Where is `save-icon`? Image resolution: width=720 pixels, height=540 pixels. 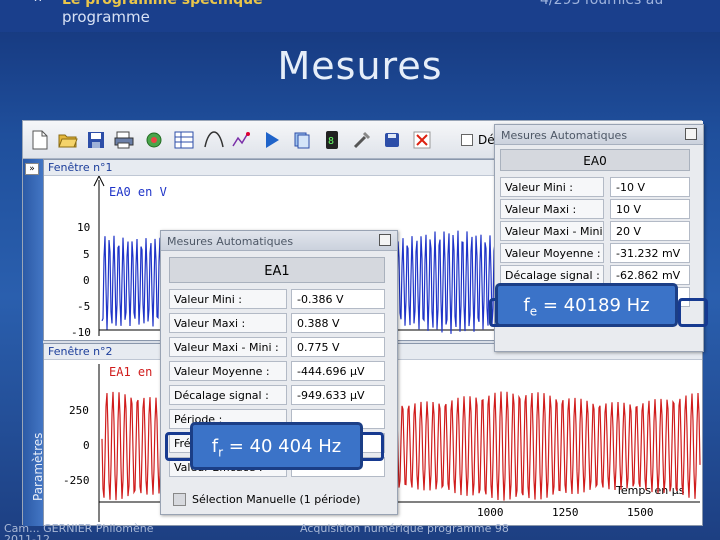
save-icon is located at coordinates (96, 140).